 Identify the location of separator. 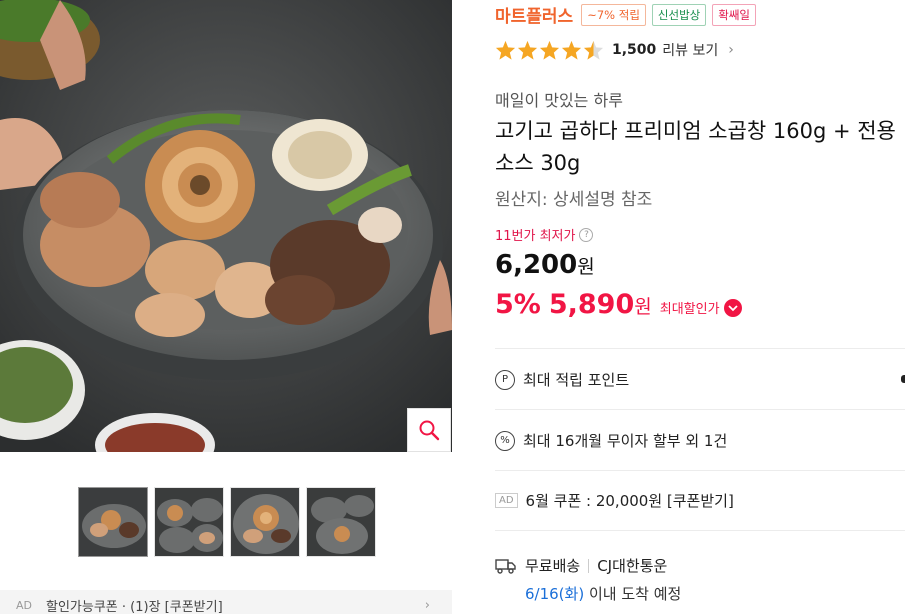
(589, 565).